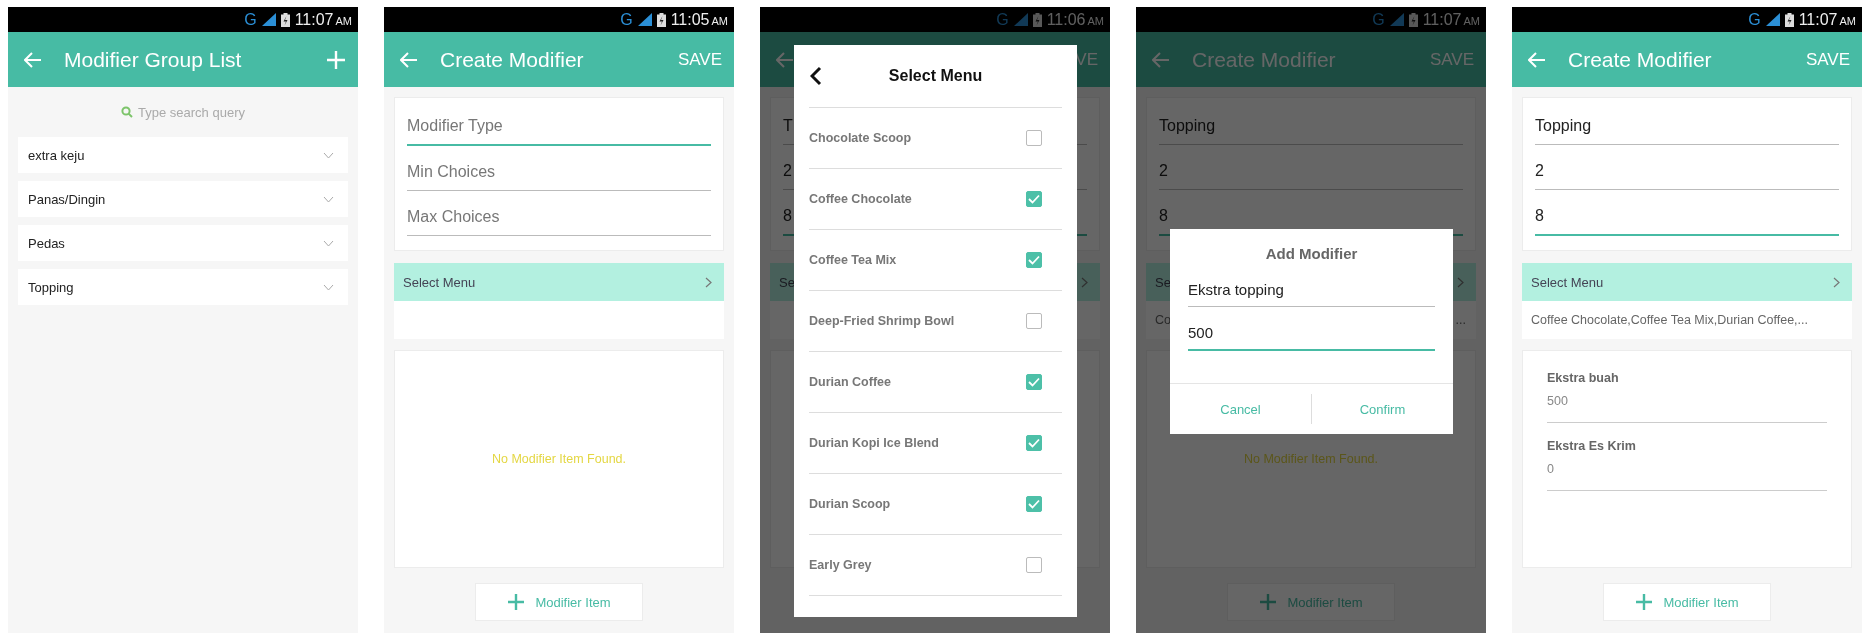  Describe the element at coordinates (690, 19) in the screenshot. I see `clock-time: 11:05` at that location.